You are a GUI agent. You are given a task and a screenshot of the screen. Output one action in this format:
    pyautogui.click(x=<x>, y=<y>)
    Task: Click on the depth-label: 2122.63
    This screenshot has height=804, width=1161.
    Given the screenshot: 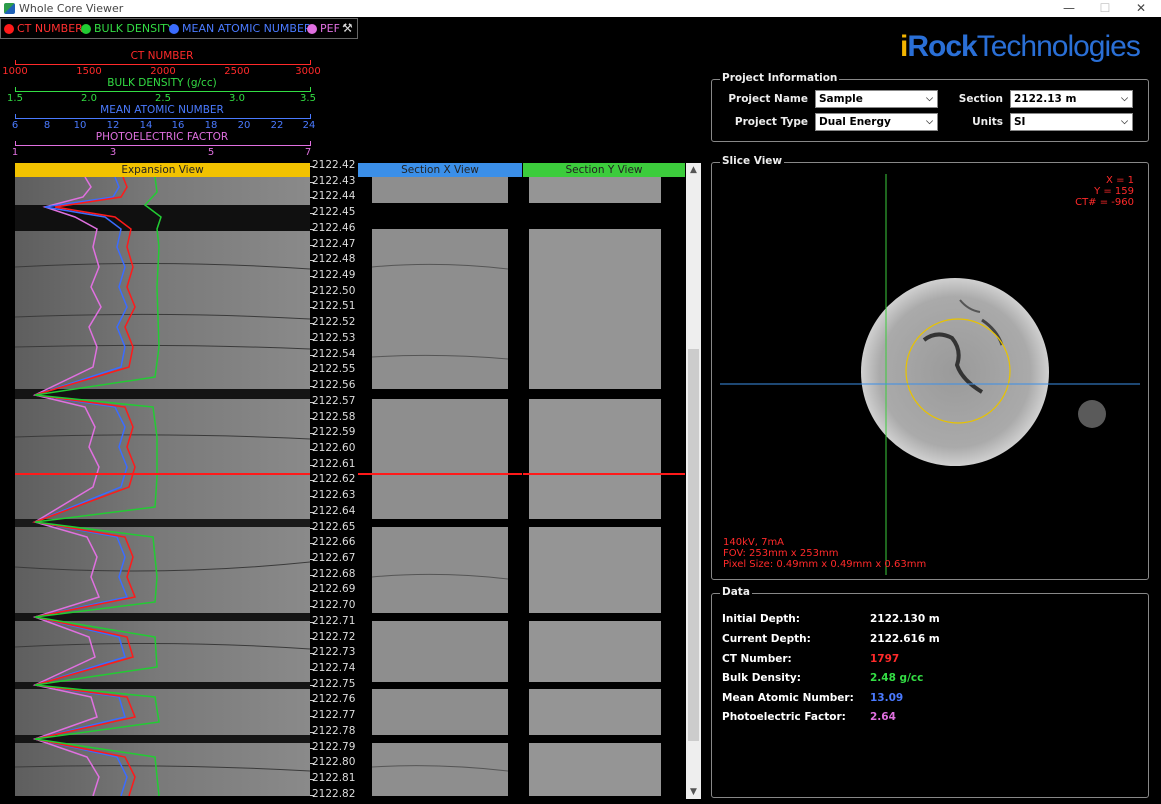 What is the action you would take?
    pyautogui.click(x=334, y=495)
    